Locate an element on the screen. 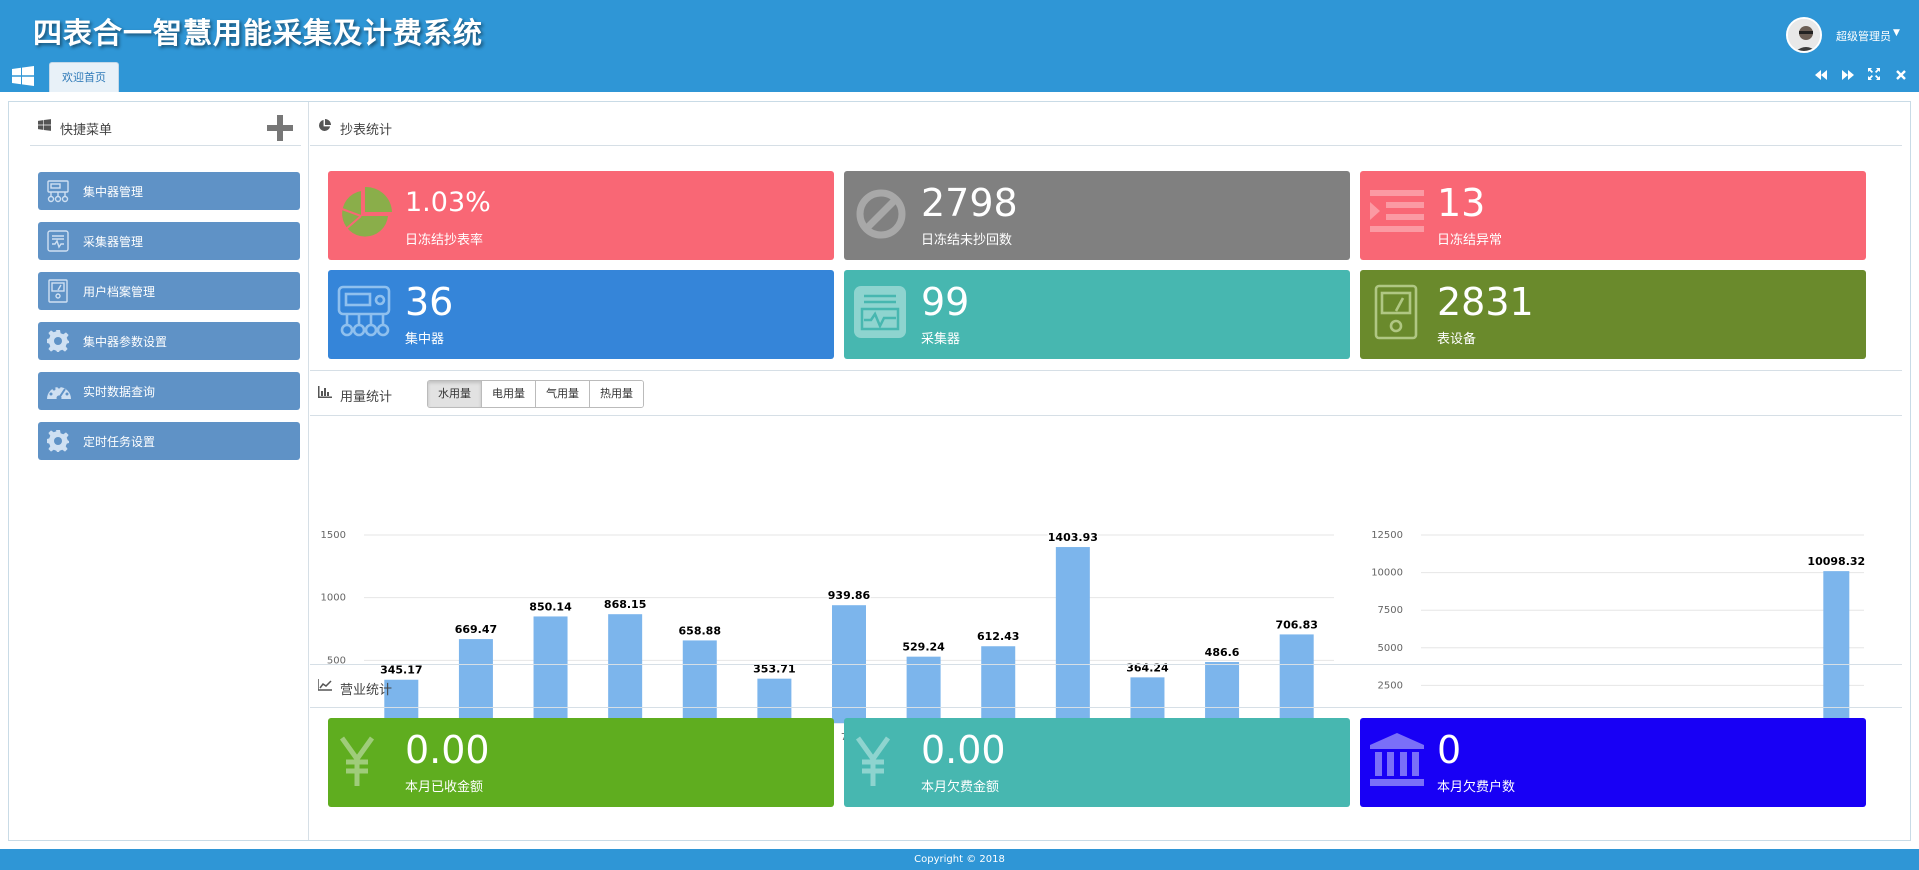 Image resolution: width=1919 pixels, height=870 pixels. card-value: 13 is located at coordinates (1461, 203).